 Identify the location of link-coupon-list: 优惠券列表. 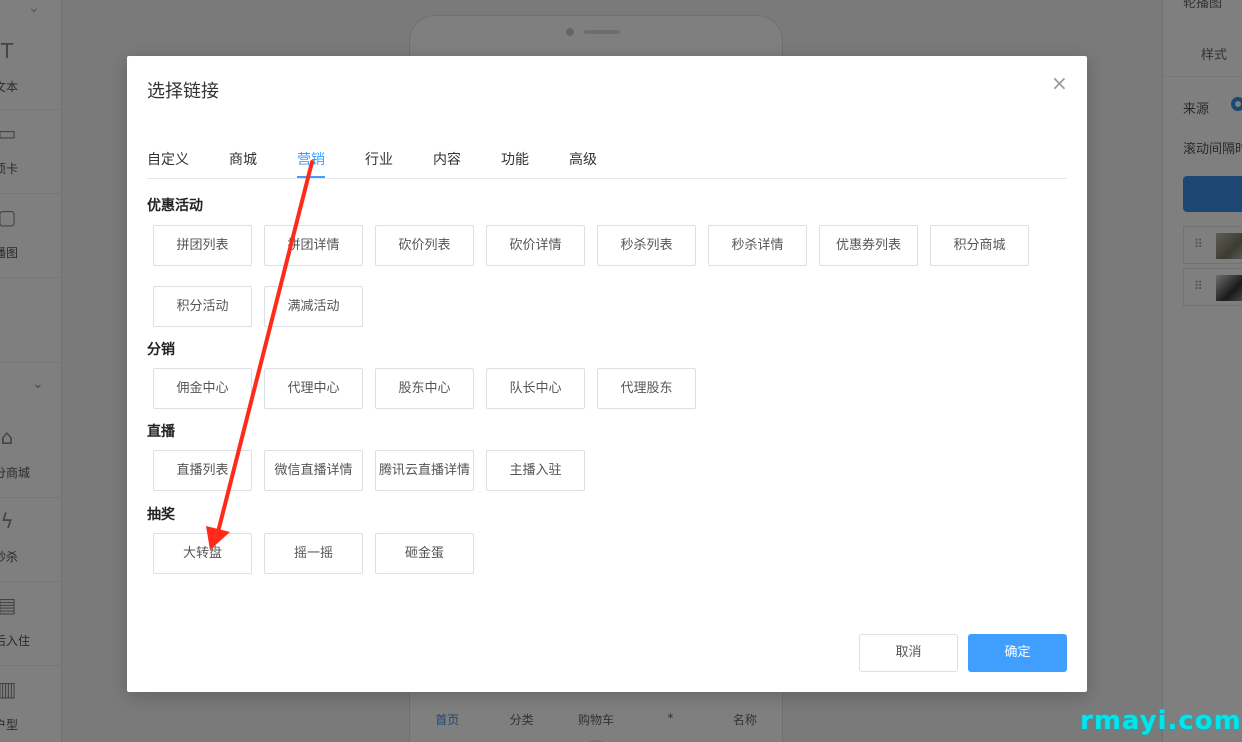
(868, 245).